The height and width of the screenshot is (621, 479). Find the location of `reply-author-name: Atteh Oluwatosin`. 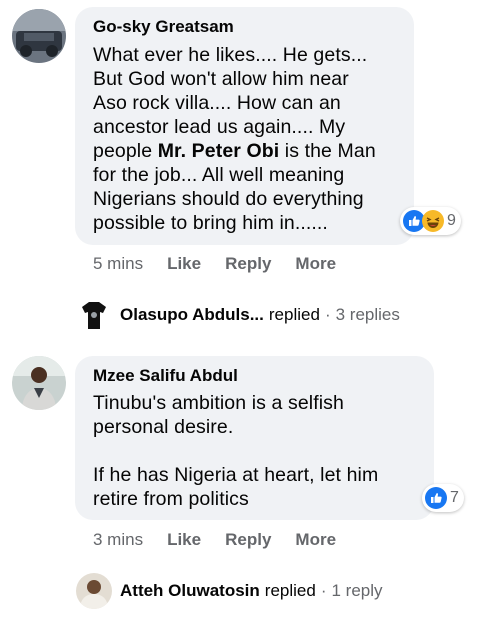

reply-author-name: Atteh Oluwatosin is located at coordinates (190, 591).